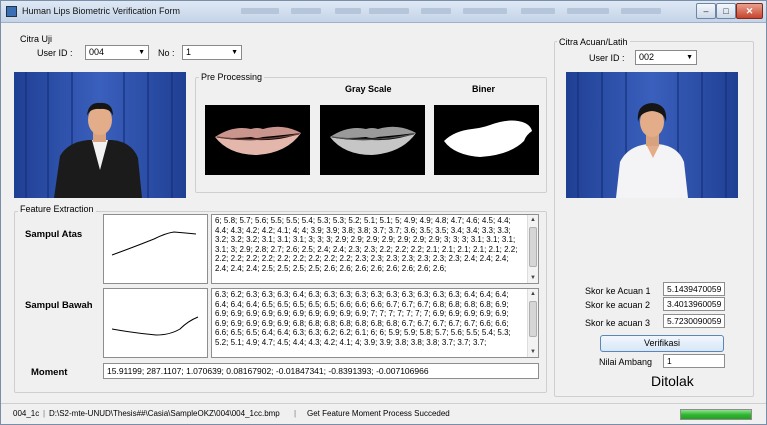 The image size is (767, 425). I want to click on lips-grayscale-image, so click(372, 140).